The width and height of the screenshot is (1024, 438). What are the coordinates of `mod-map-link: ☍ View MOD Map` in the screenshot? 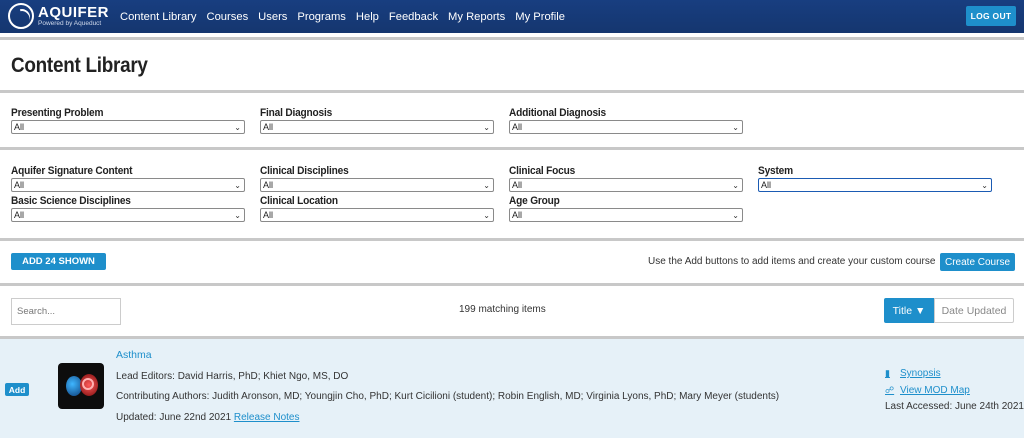 It's located at (927, 390).